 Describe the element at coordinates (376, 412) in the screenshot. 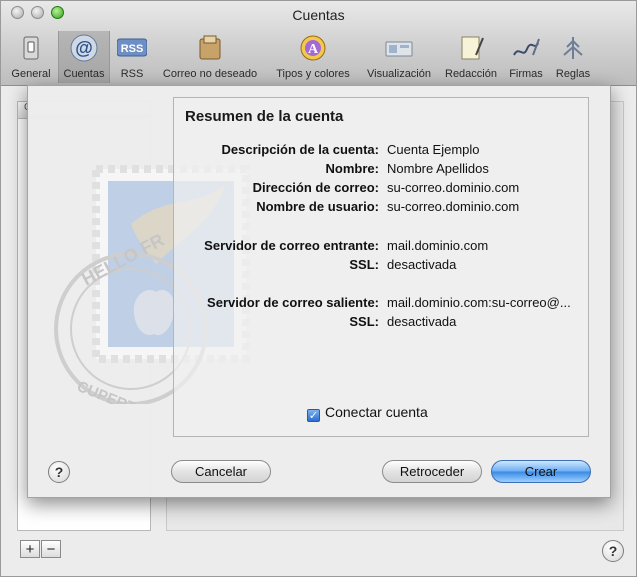

I see `connect-account-label: Conectar cuenta` at that location.